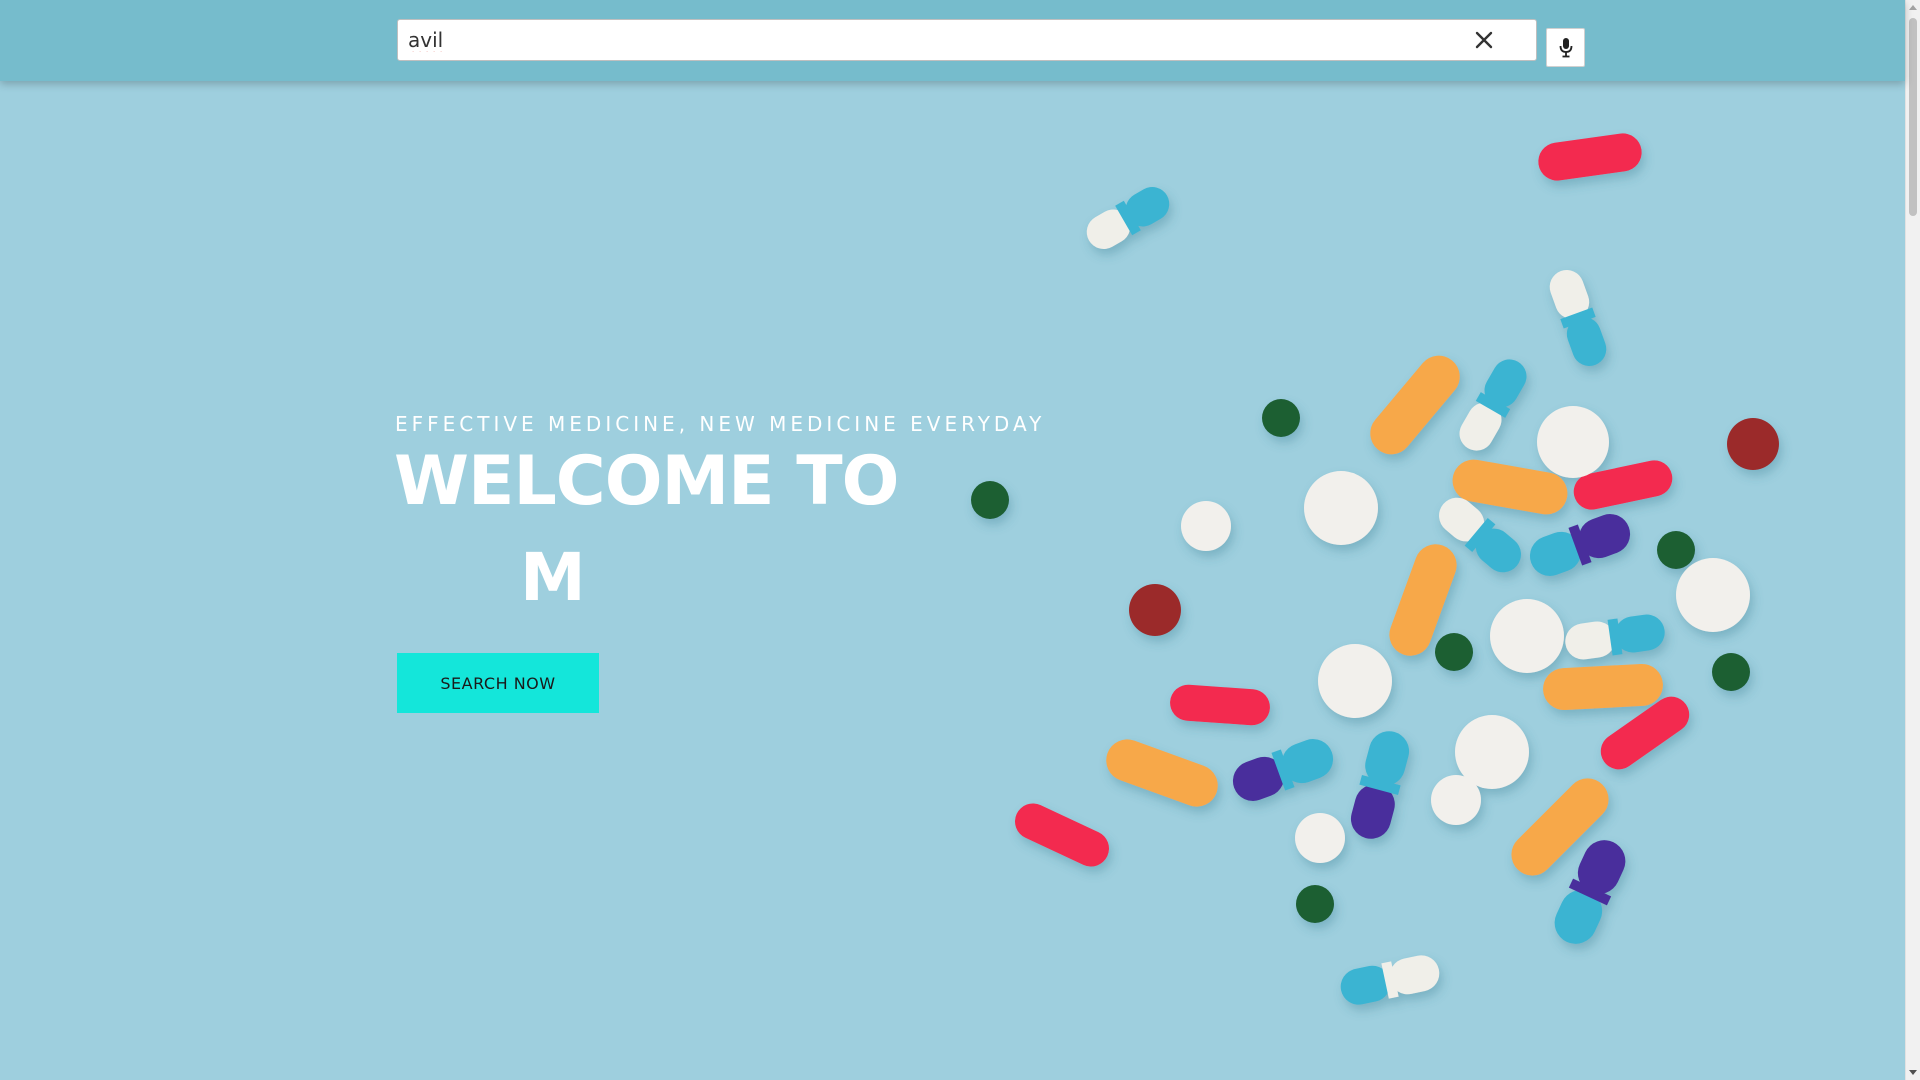  What do you see at coordinates (908, 40) in the screenshot?
I see `search-input` at bounding box center [908, 40].